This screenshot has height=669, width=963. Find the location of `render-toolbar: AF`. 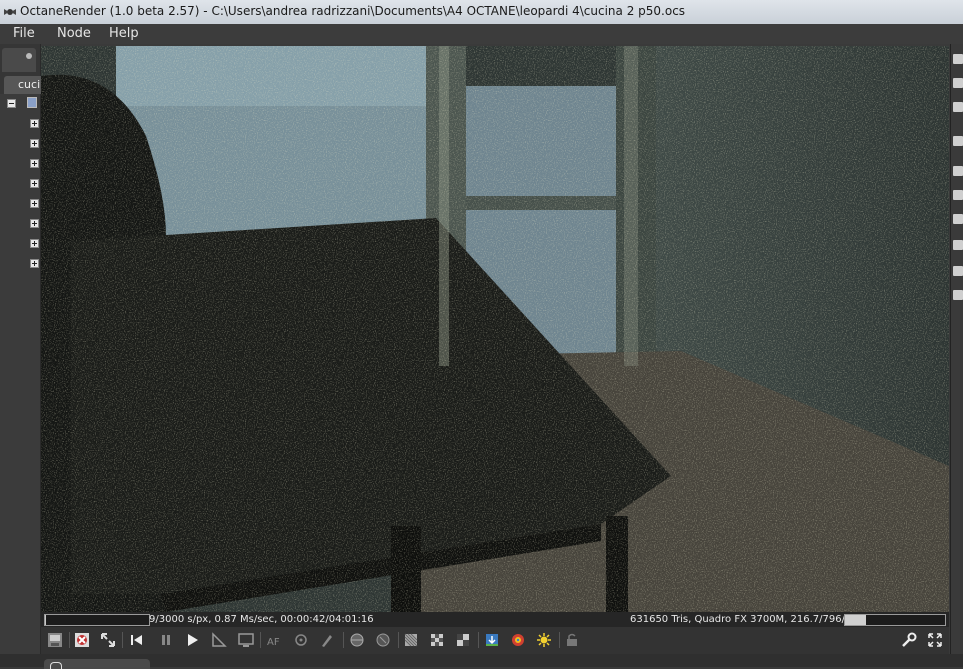

render-toolbar: AF is located at coordinates (495, 640).